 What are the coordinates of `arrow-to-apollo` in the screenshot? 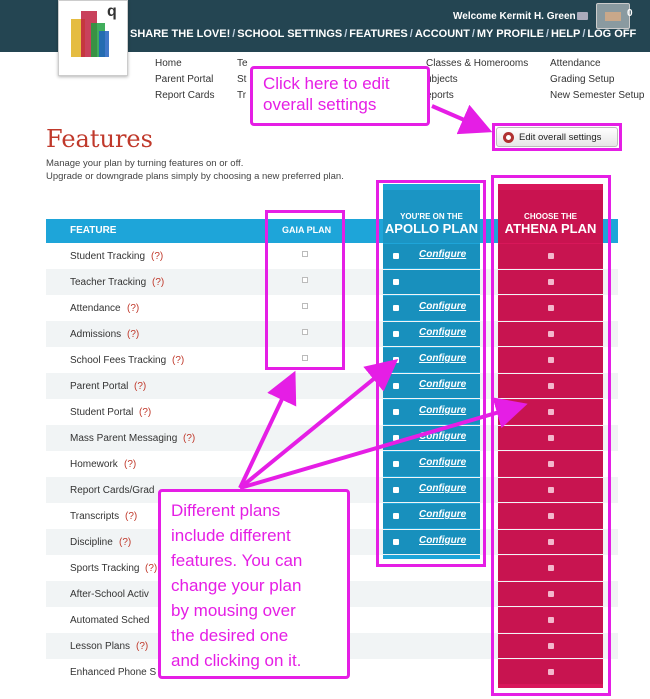 It's located at (318, 424).